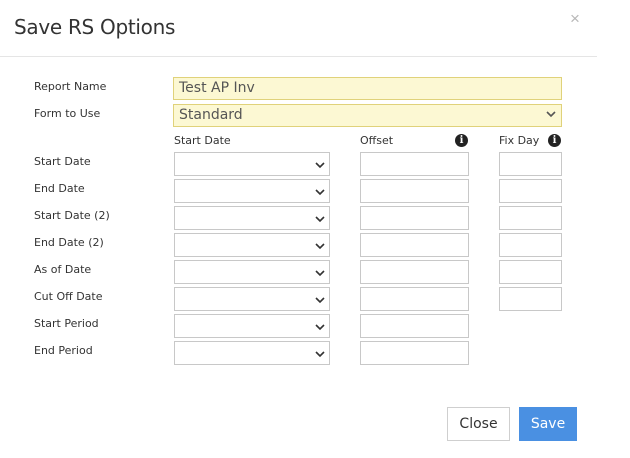 This screenshot has width=630, height=458. What do you see at coordinates (67, 113) in the screenshot?
I see `form-to-use-label: Form to Use` at bounding box center [67, 113].